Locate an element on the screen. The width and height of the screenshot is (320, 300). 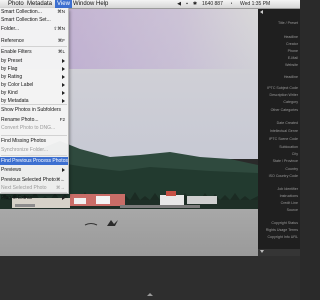
menubar-square-icon: ▪ is located at coordinates (187, 4).